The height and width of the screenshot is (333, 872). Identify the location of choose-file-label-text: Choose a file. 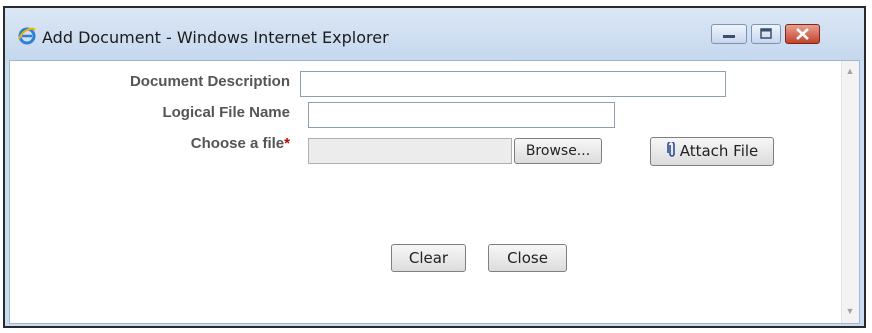
(237, 143).